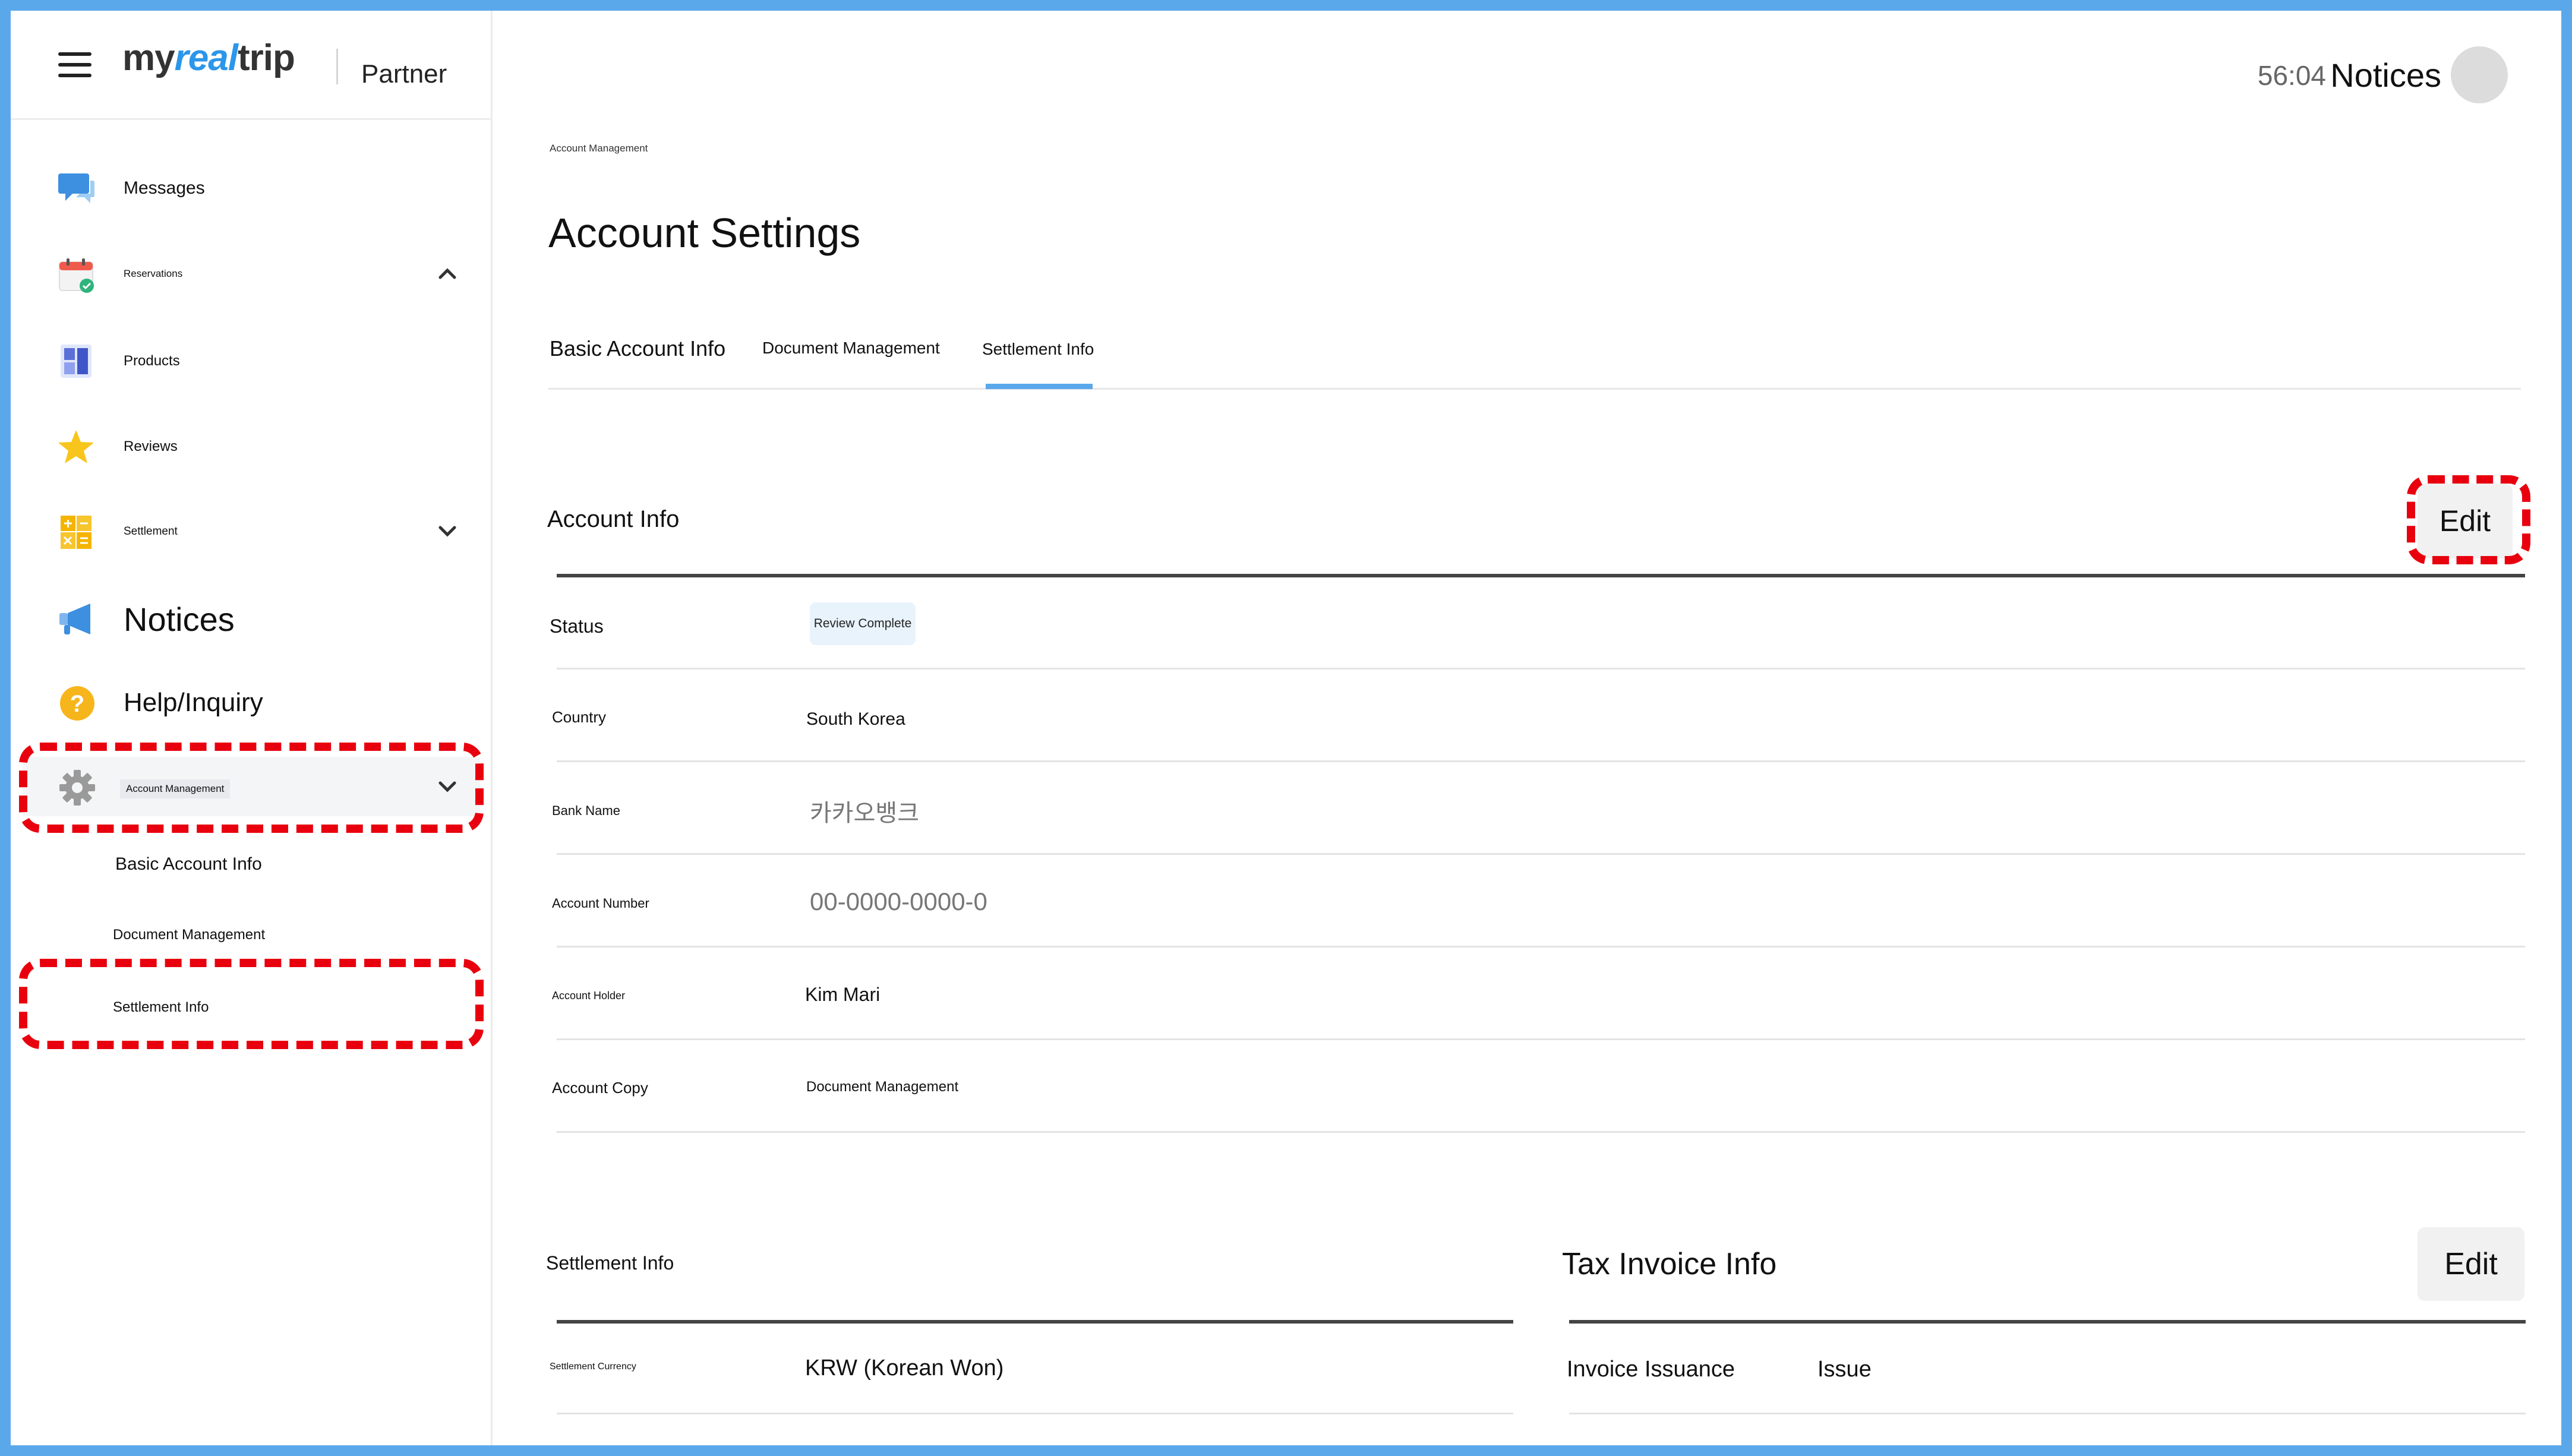  Describe the element at coordinates (76, 361) in the screenshot. I see `dashboard-grid-icon` at that location.